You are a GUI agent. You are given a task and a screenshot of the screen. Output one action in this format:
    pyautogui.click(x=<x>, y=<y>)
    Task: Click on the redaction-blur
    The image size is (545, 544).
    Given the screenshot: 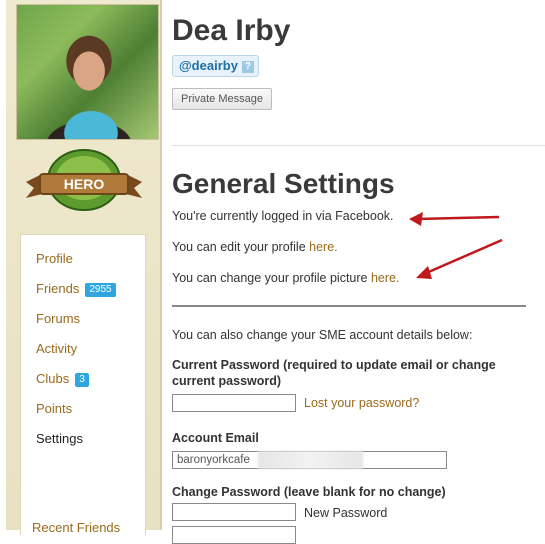 What is the action you would take?
    pyautogui.click(x=310, y=460)
    